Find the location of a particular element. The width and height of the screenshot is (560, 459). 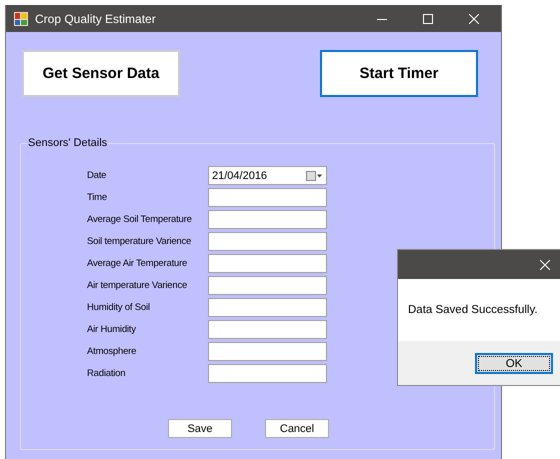

maximize-icon is located at coordinates (428, 19).